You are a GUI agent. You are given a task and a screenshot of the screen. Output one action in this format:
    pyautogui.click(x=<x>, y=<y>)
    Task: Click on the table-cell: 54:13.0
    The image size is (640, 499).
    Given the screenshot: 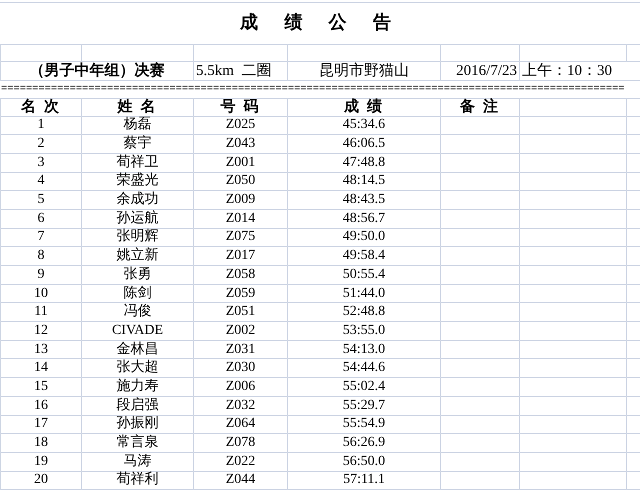 What is the action you would take?
    pyautogui.click(x=364, y=349)
    